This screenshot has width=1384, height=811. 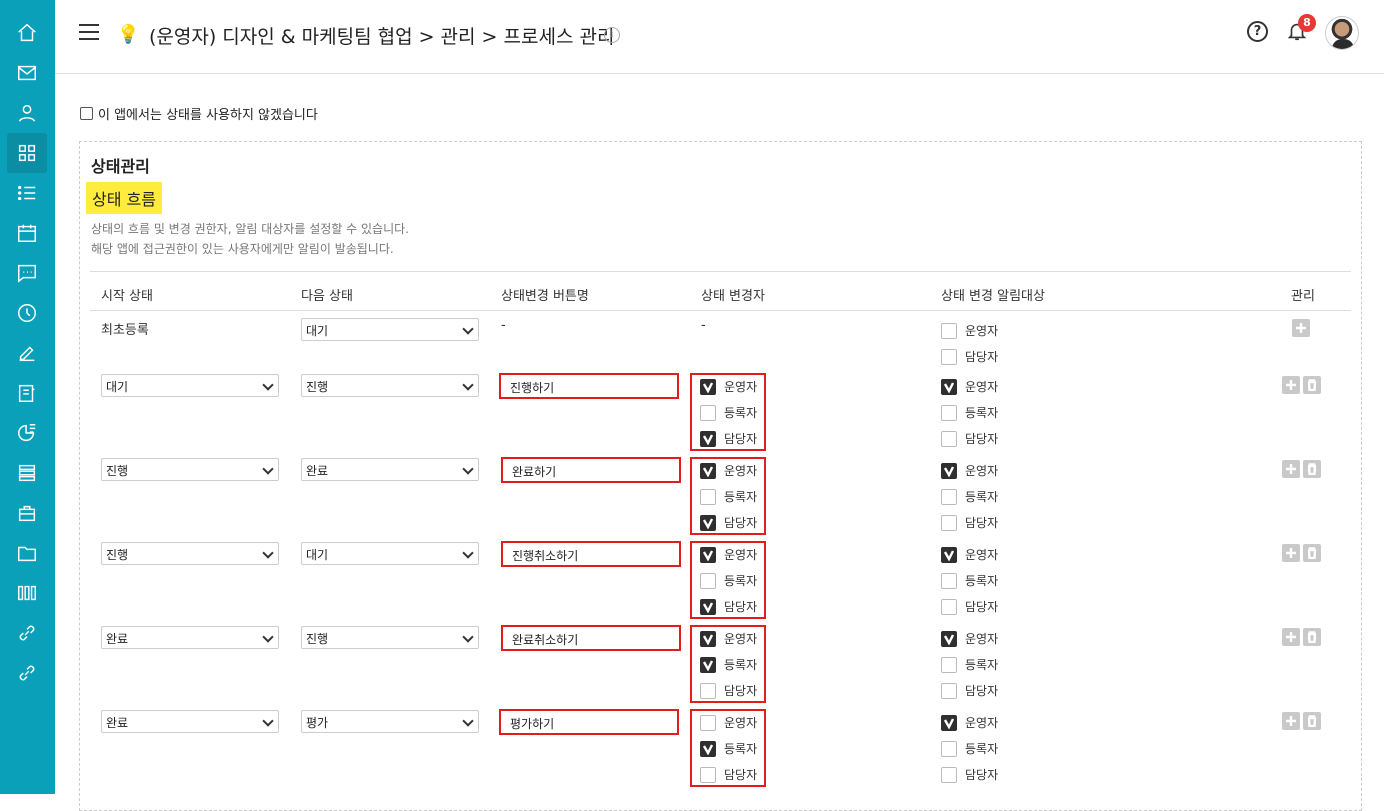 What do you see at coordinates (390, 329) in the screenshot?
I see `first-next-select: 대기` at bounding box center [390, 329].